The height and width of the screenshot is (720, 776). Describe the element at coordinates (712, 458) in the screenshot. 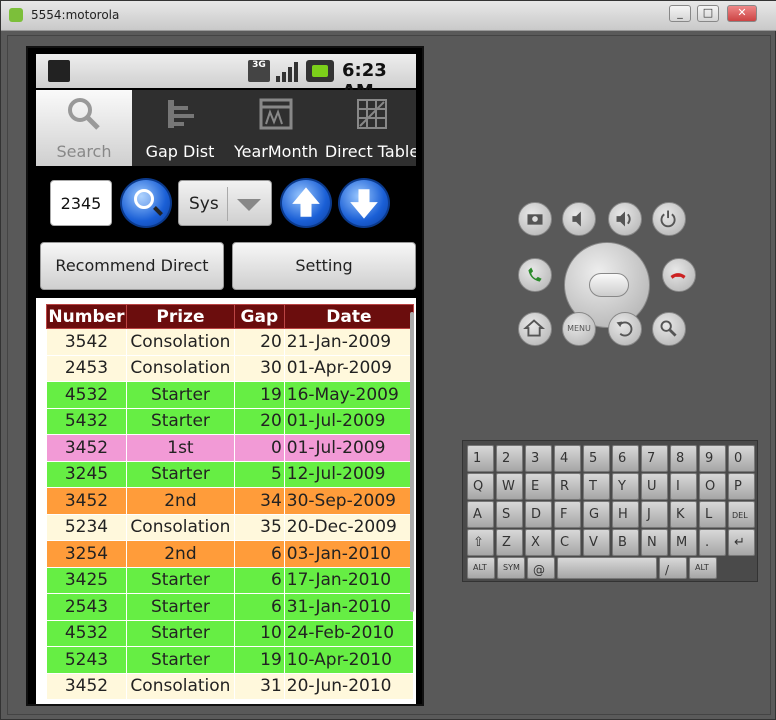

I see `key-0-8: 9` at that location.